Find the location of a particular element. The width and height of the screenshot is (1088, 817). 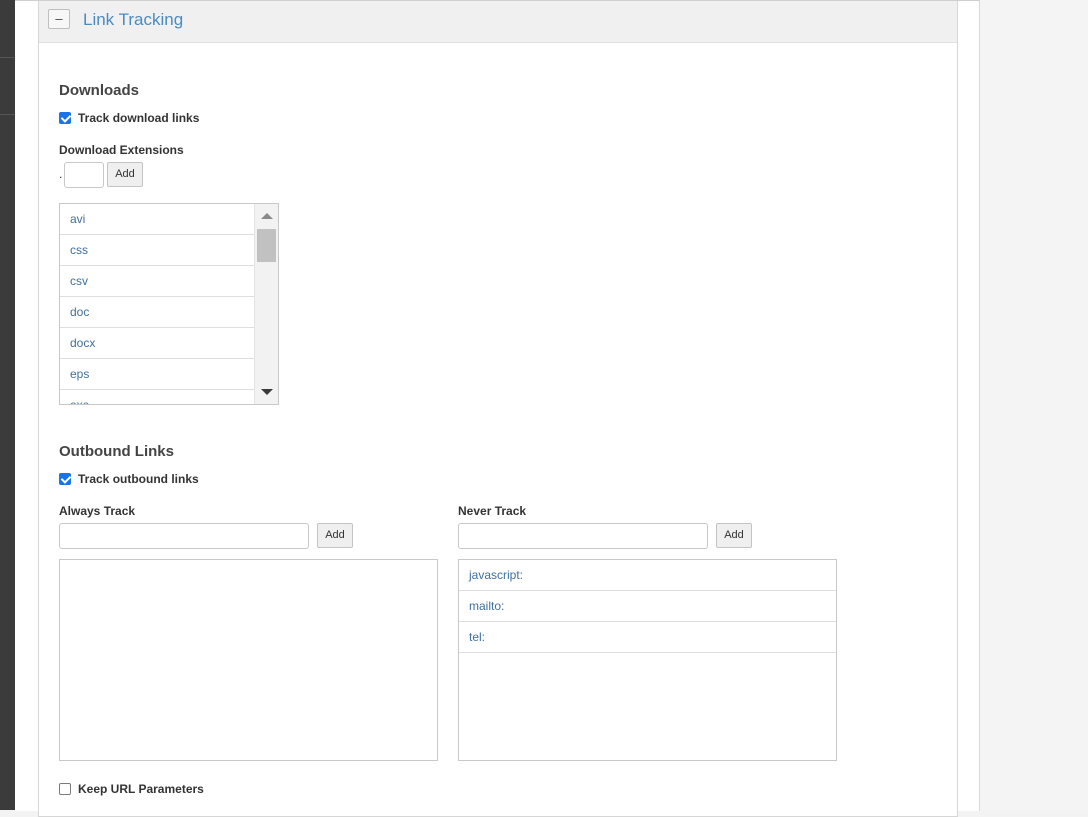

extension-list-item: docx is located at coordinates (157, 343).